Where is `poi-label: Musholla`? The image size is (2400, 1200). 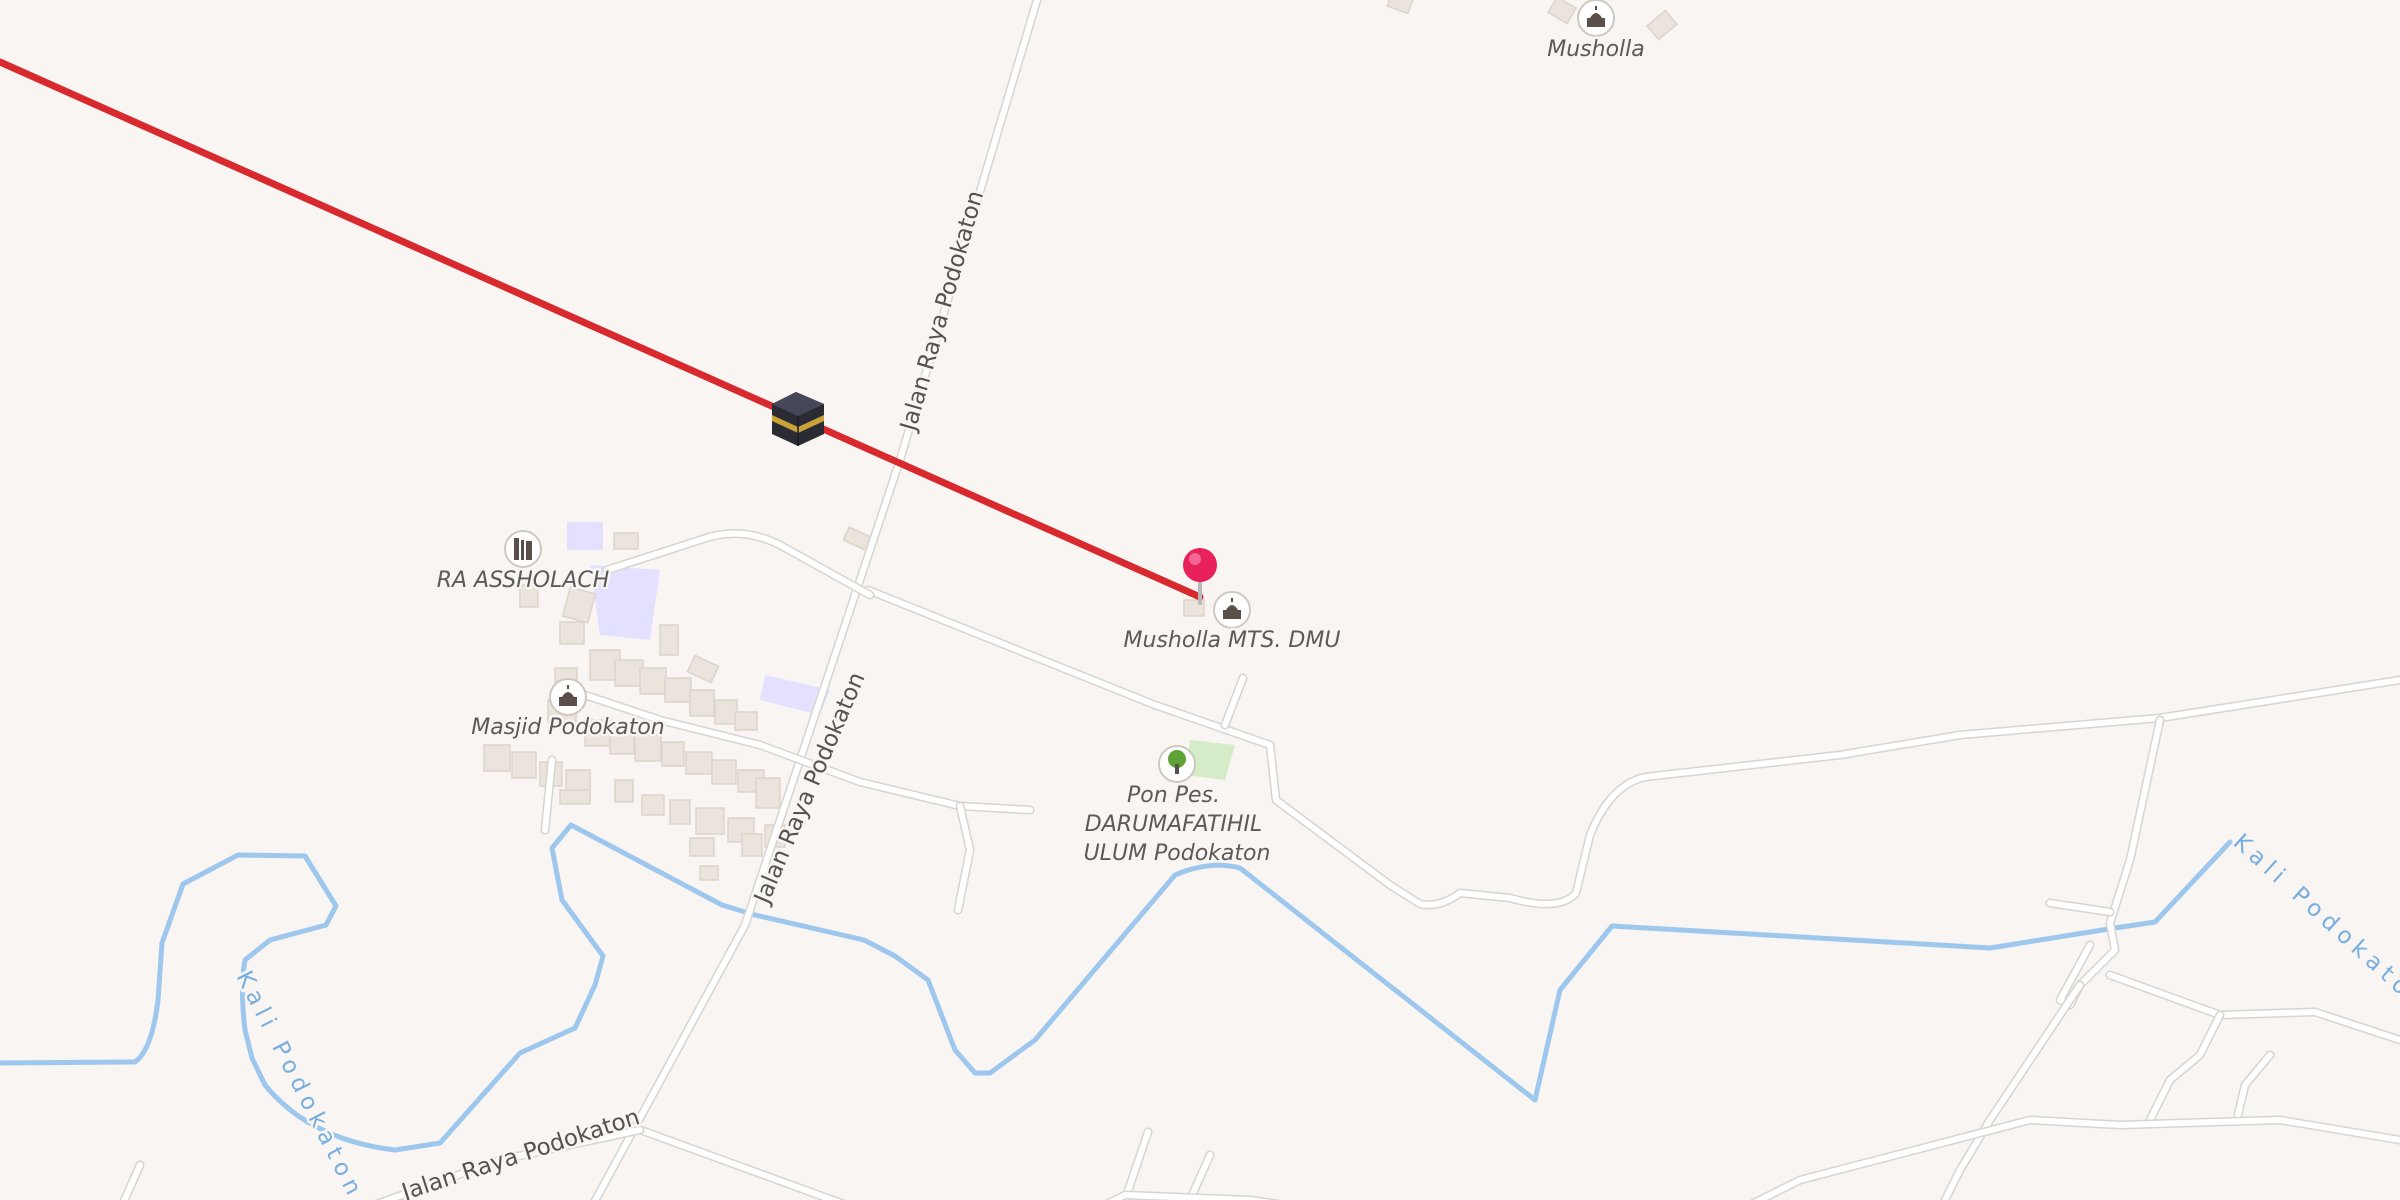
poi-label: Musholla is located at coordinates (1596, 49).